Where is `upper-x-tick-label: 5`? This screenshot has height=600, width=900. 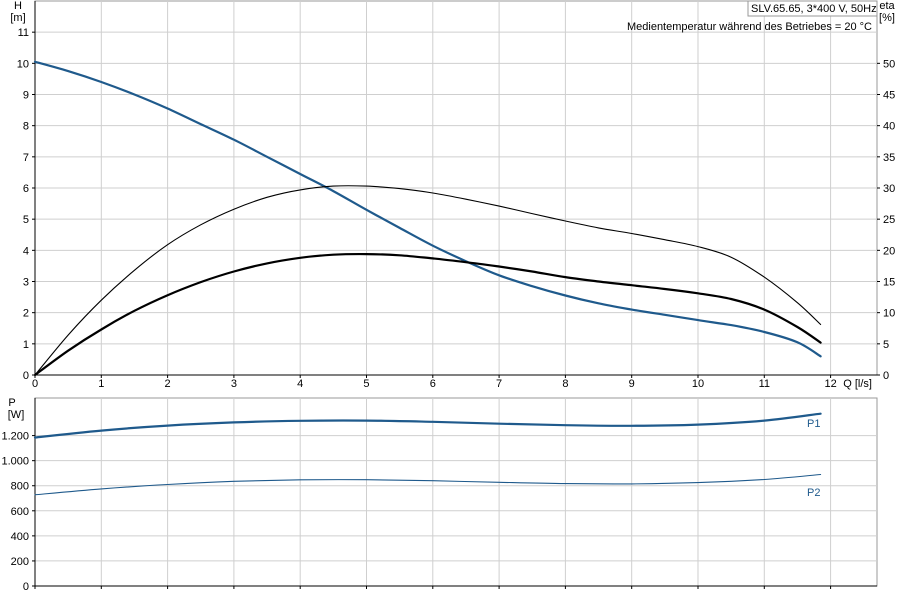 upper-x-tick-label: 5 is located at coordinates (366, 384).